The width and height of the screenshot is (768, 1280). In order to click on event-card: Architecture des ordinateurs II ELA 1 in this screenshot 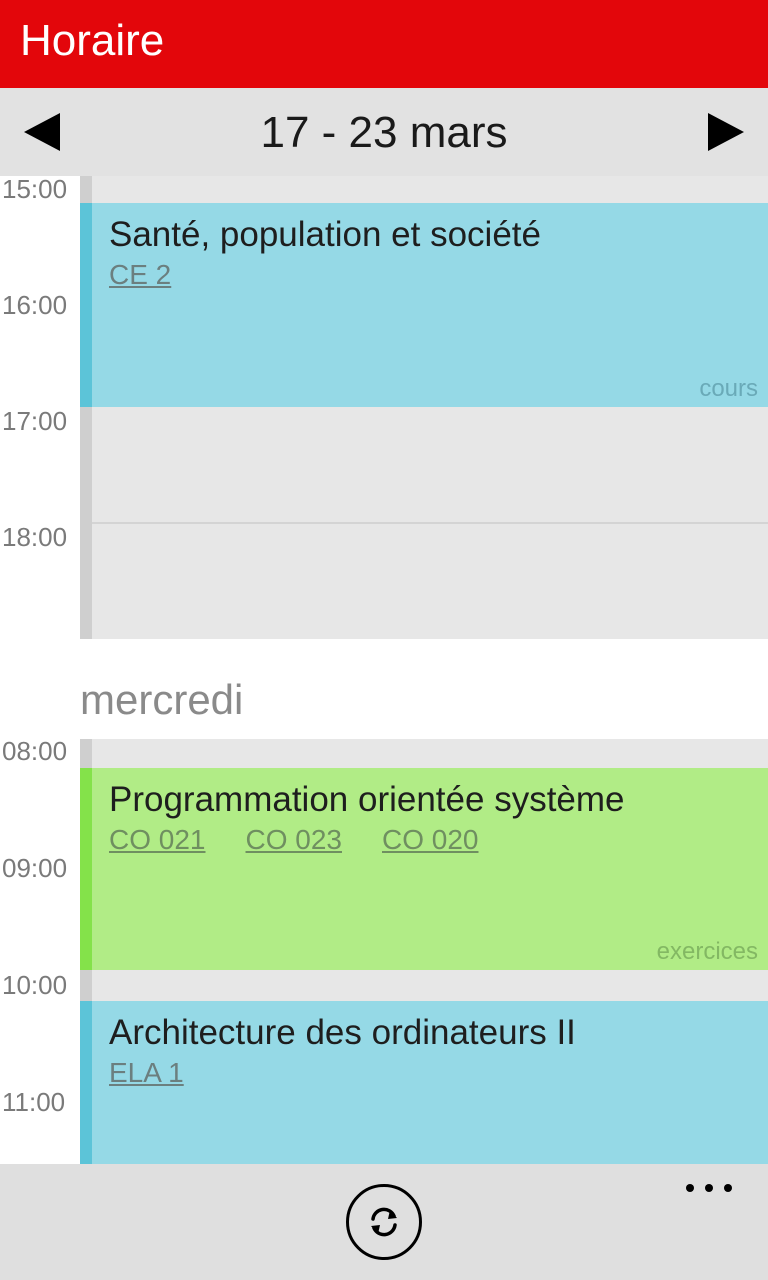, I will do `click(424, 1082)`.